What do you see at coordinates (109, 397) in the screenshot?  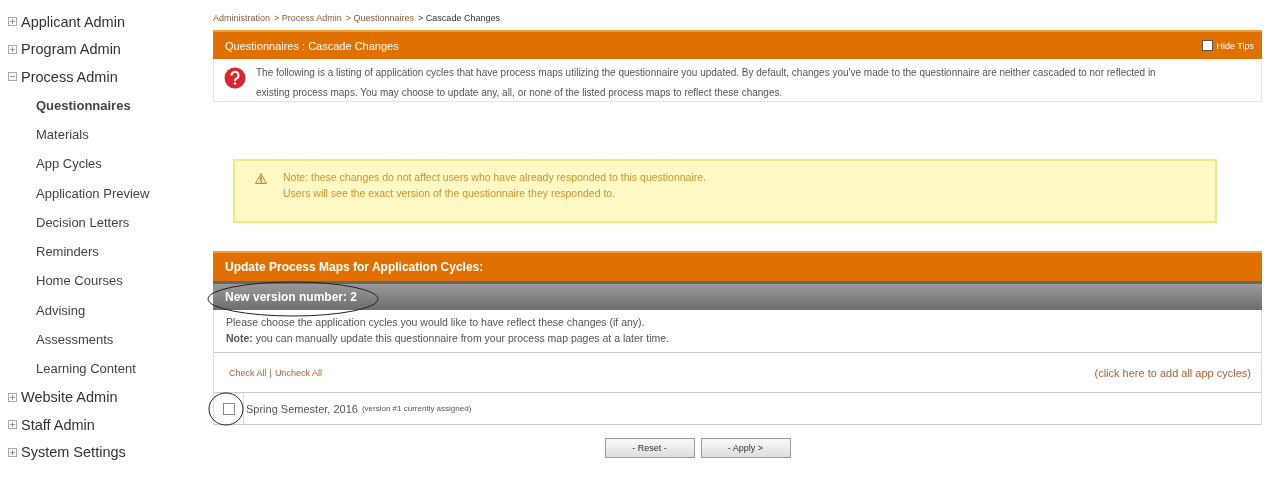 I see `sidebar-item: Website Admin` at bounding box center [109, 397].